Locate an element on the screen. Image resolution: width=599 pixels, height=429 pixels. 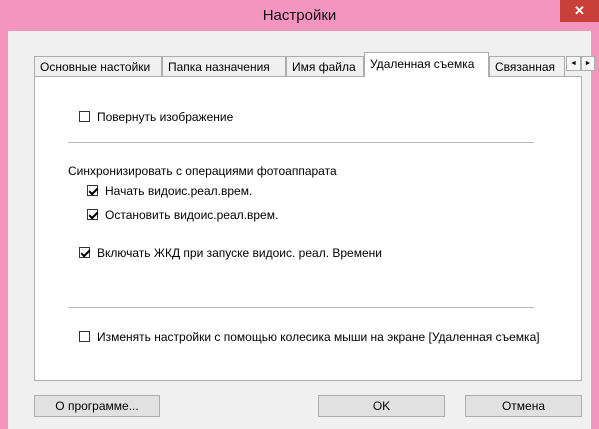
window-border-right is located at coordinates (595, 230).